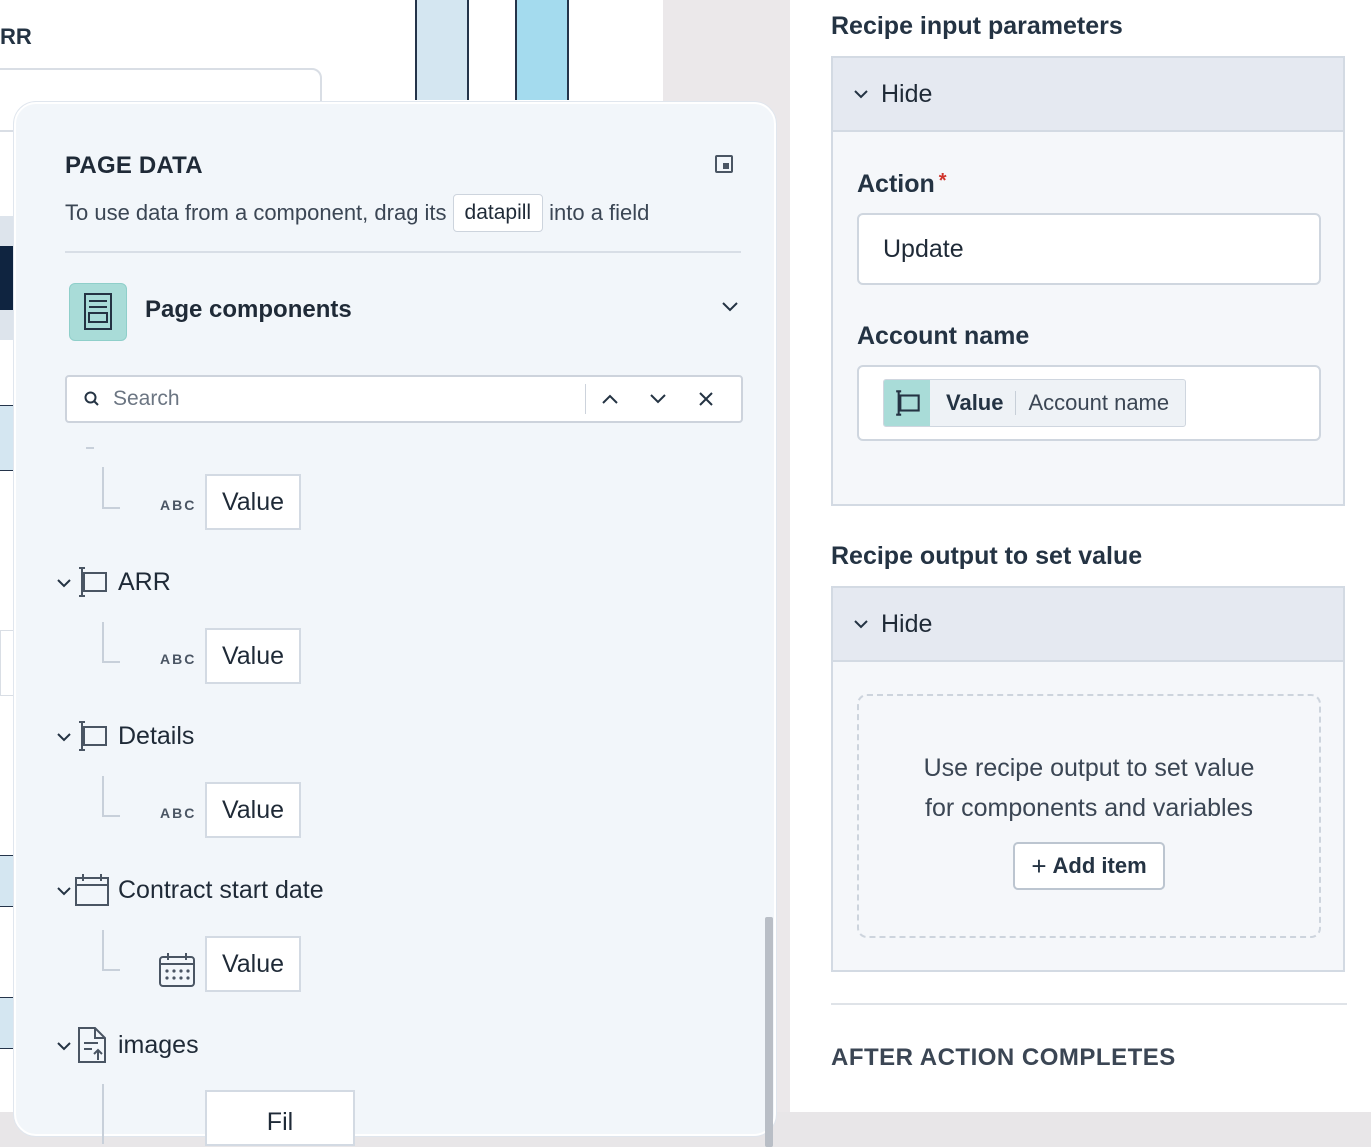 The height and width of the screenshot is (1147, 1371). I want to click on subtitle-text: into a field, so click(599, 212).